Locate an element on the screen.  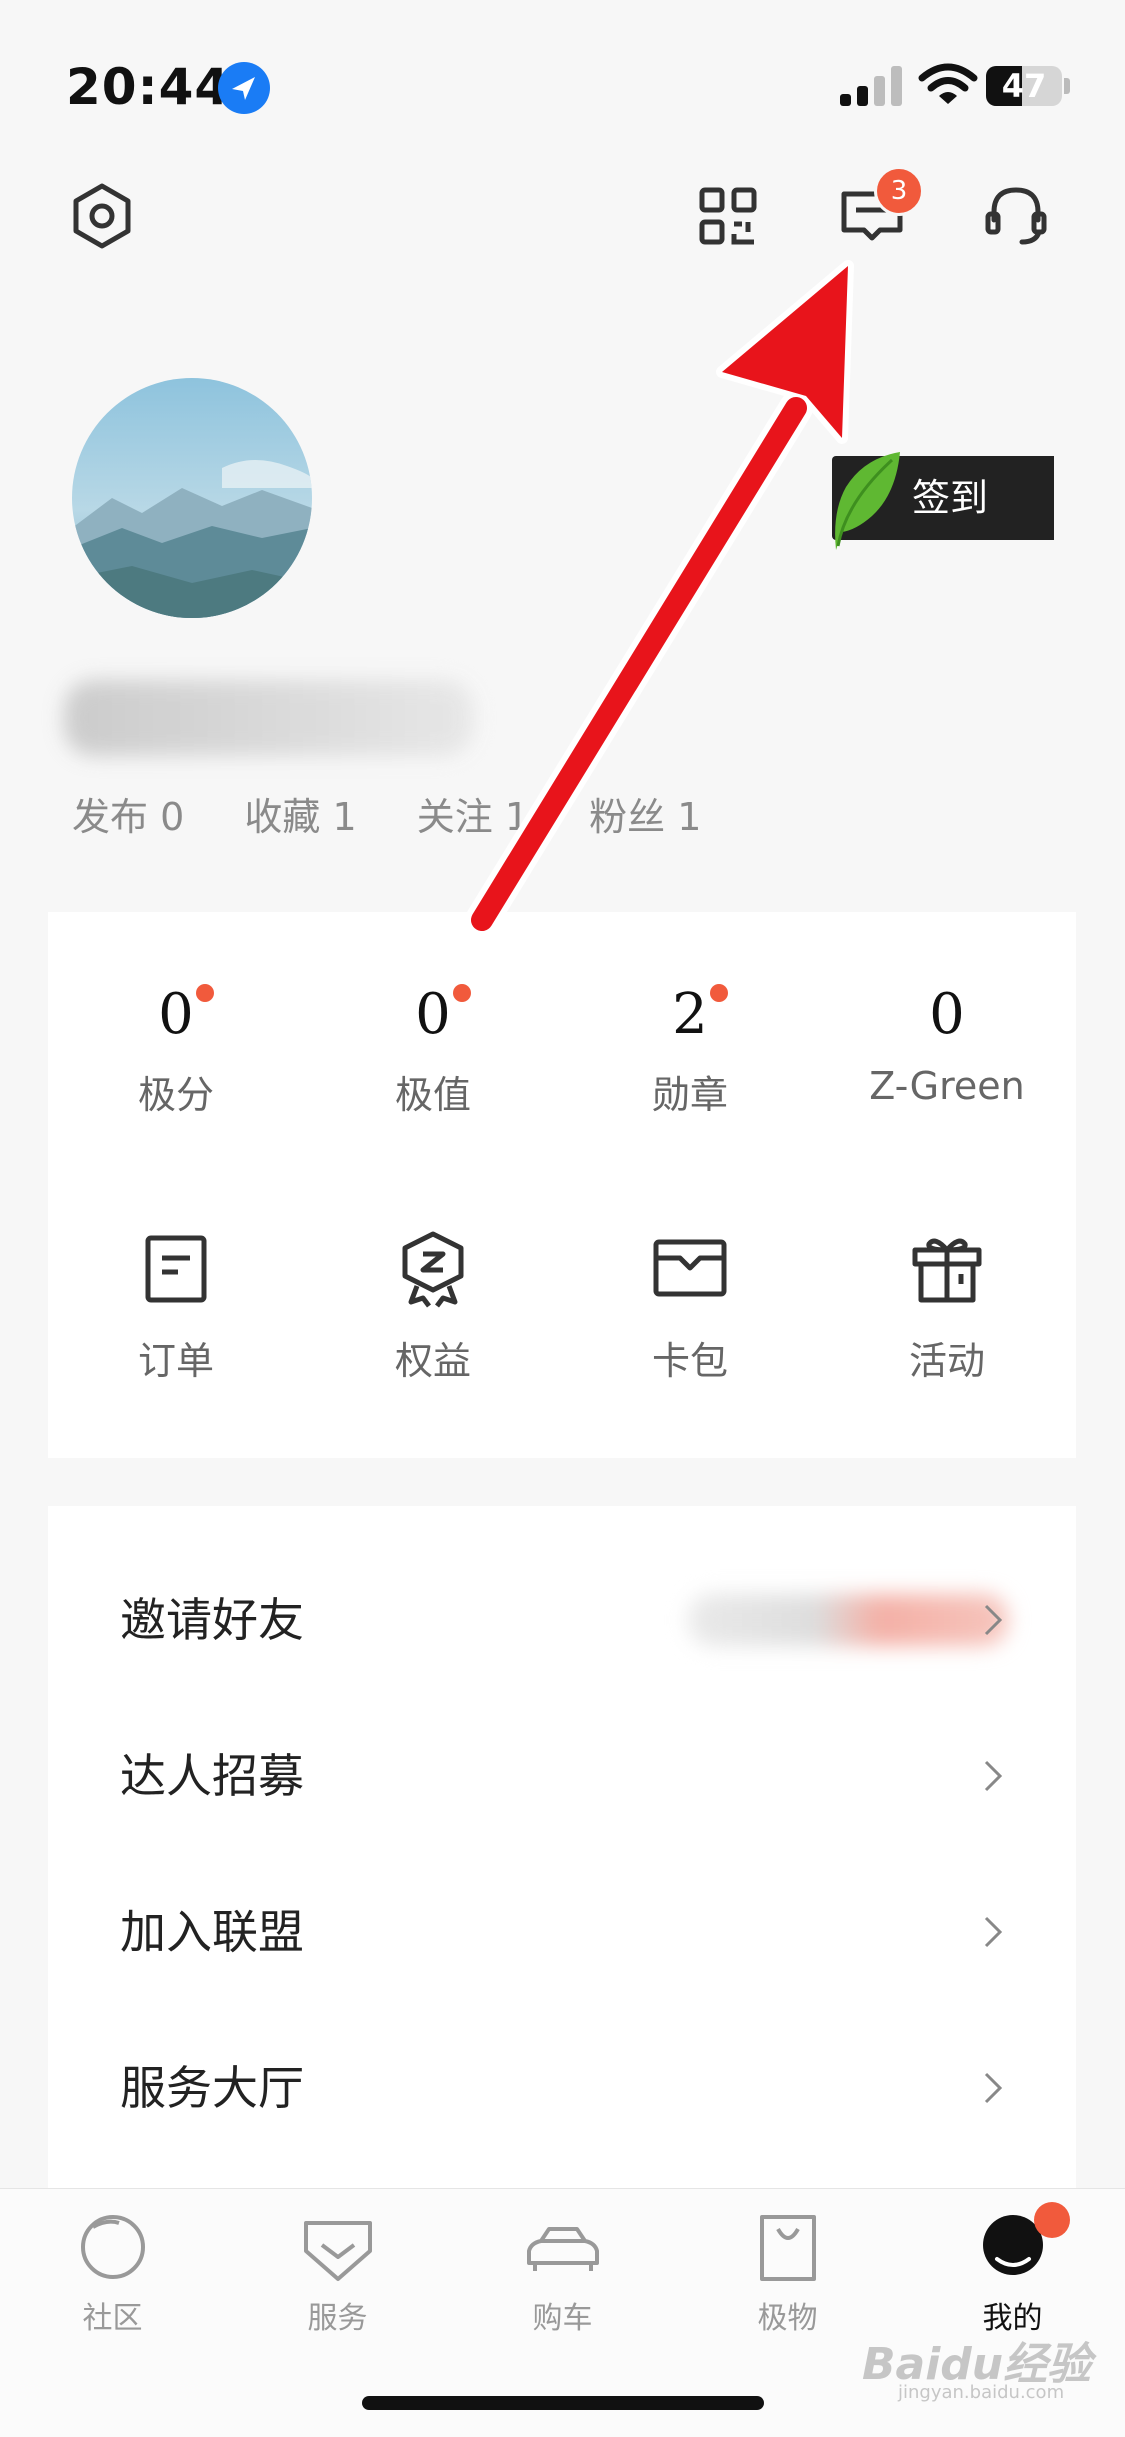
stat-followers: 粉丝 1 is located at coordinates (645, 817).